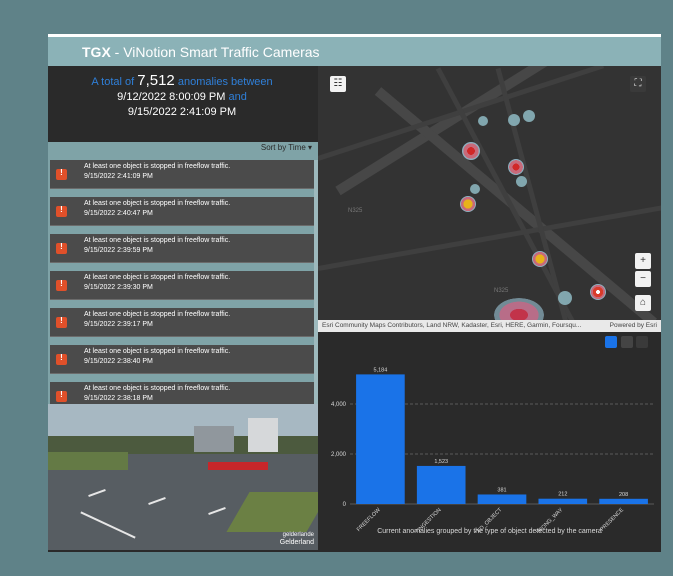 This screenshot has height=576, width=673. Describe the element at coordinates (354, 50) in the screenshot. I see `title-bar: TGX - ViNotion Smart Traffic Cameras` at that location.